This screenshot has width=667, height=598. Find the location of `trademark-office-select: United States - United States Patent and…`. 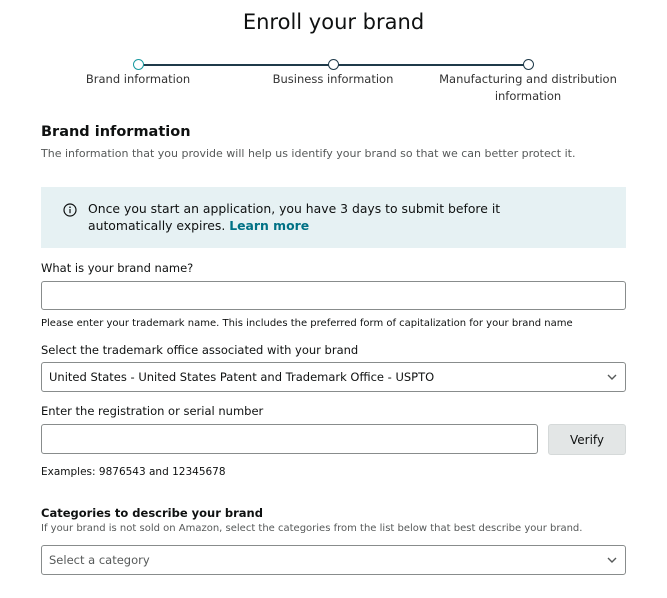

trademark-office-select: United States - United States Patent and… is located at coordinates (333, 377).